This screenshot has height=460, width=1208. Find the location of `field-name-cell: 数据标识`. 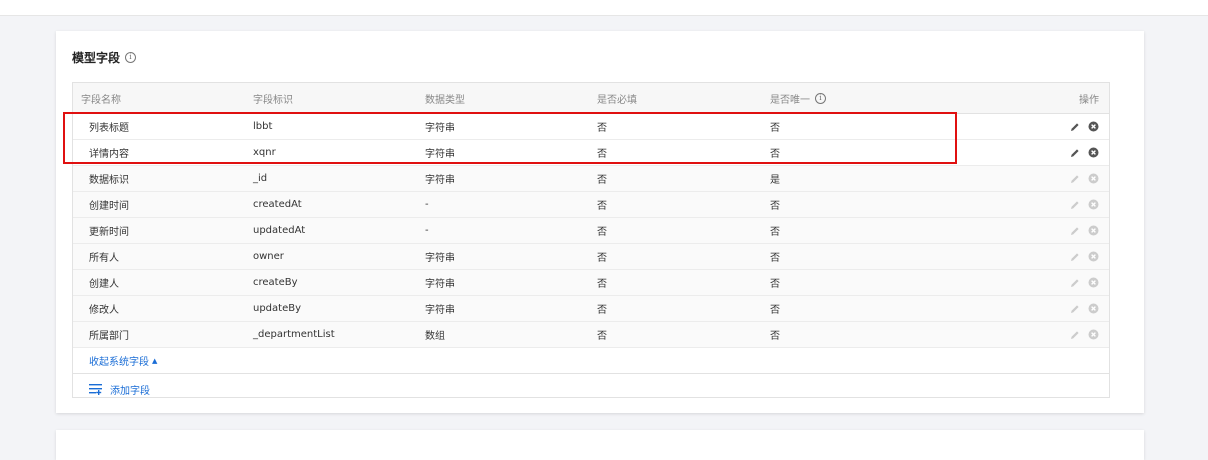

field-name-cell: 数据标识 is located at coordinates (109, 180).